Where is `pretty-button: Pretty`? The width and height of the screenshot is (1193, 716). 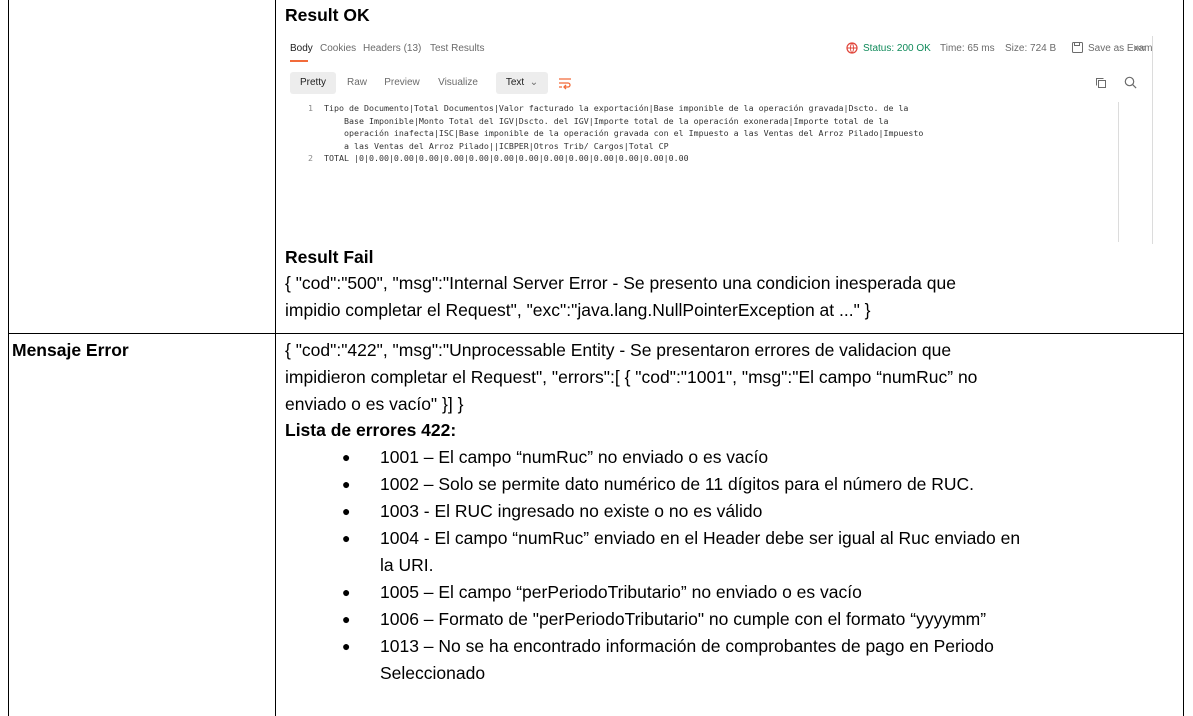
pretty-button: Pretty is located at coordinates (313, 83).